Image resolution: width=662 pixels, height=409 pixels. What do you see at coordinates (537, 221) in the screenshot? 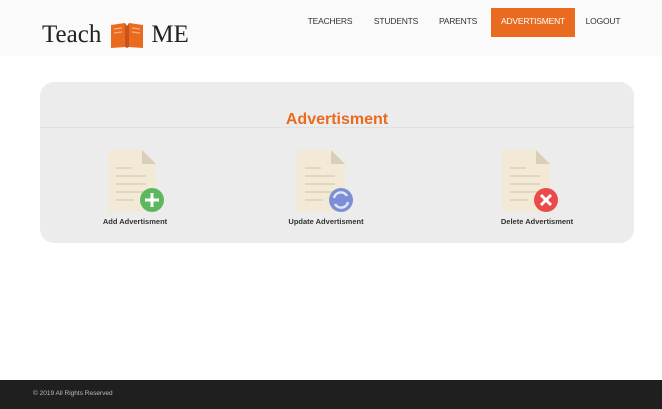
I see `delete-advertisment-label: Delete Advertisment` at bounding box center [537, 221].